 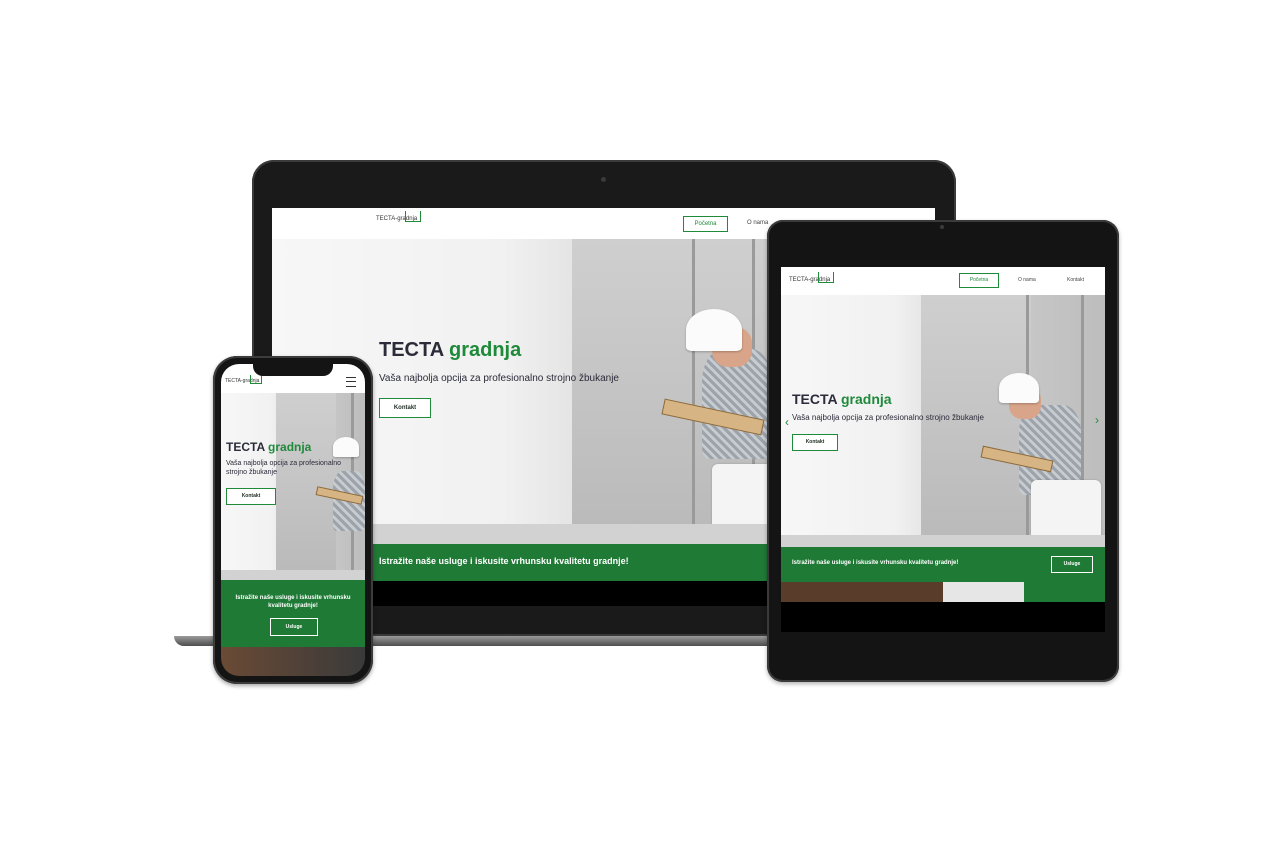 What do you see at coordinates (1072, 564) in the screenshot?
I see `tablet-services-button: Usluge` at bounding box center [1072, 564].